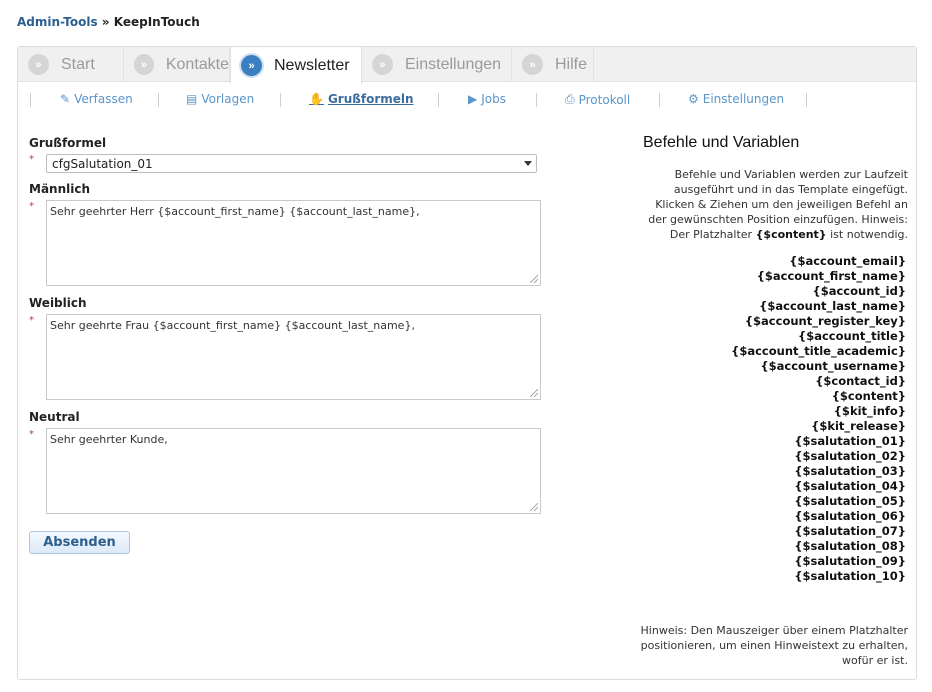  Describe the element at coordinates (791, 234) in the screenshot. I see `content-token: {$content}` at that location.